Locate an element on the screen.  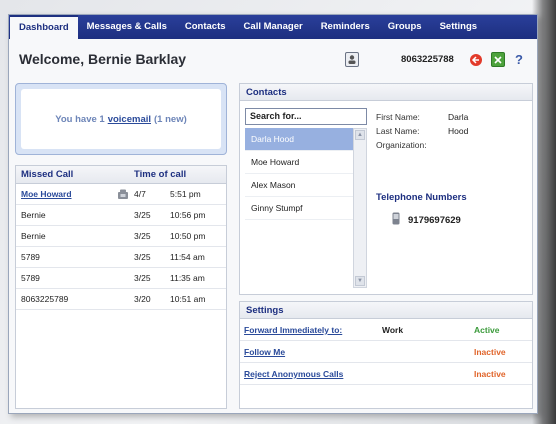
call-back-icon is located at coordinates (123, 194).